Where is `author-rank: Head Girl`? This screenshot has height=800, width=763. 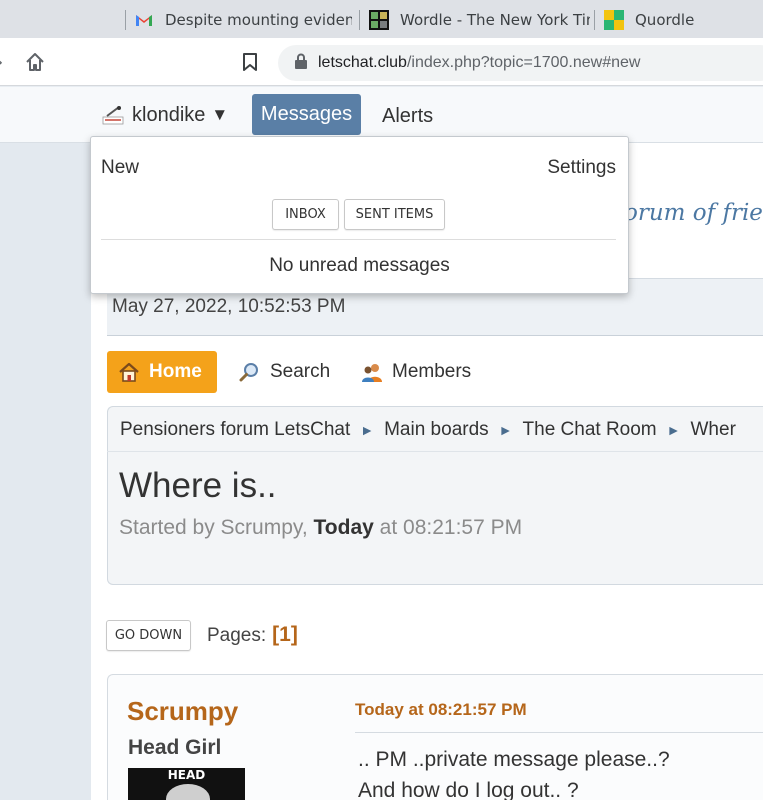
author-rank: Head Girl is located at coordinates (175, 747).